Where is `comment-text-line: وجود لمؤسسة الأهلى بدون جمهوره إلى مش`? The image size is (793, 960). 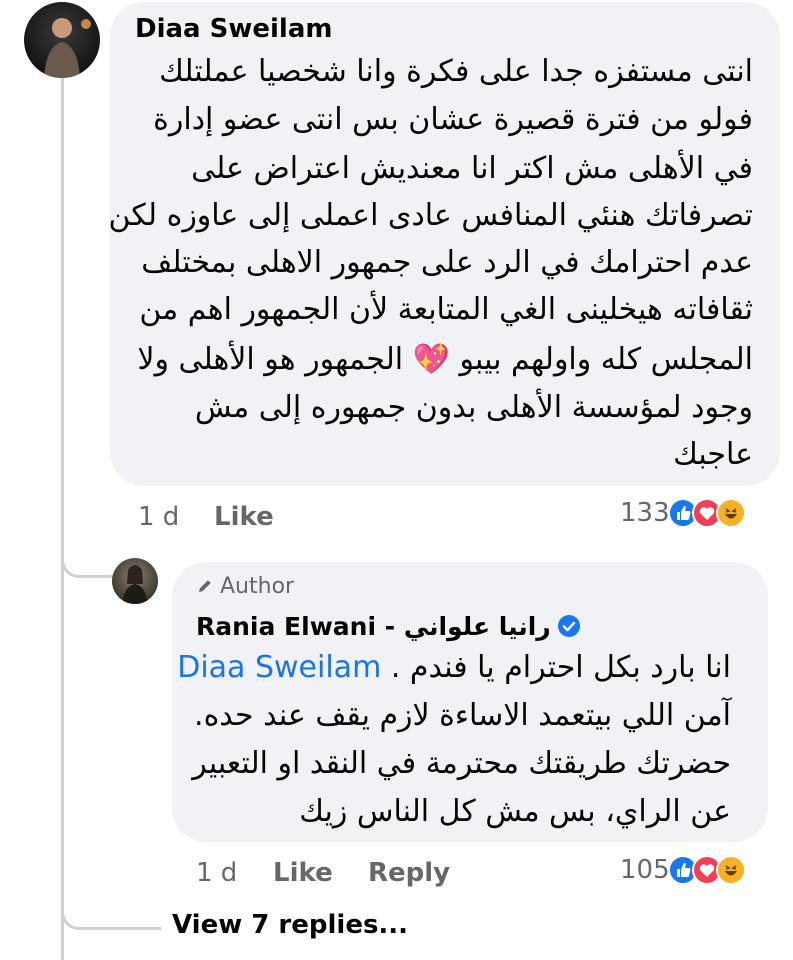
comment-text-line: وجود لمؤسسة الأهلى بدون جمهوره إلى مش is located at coordinates (473, 407).